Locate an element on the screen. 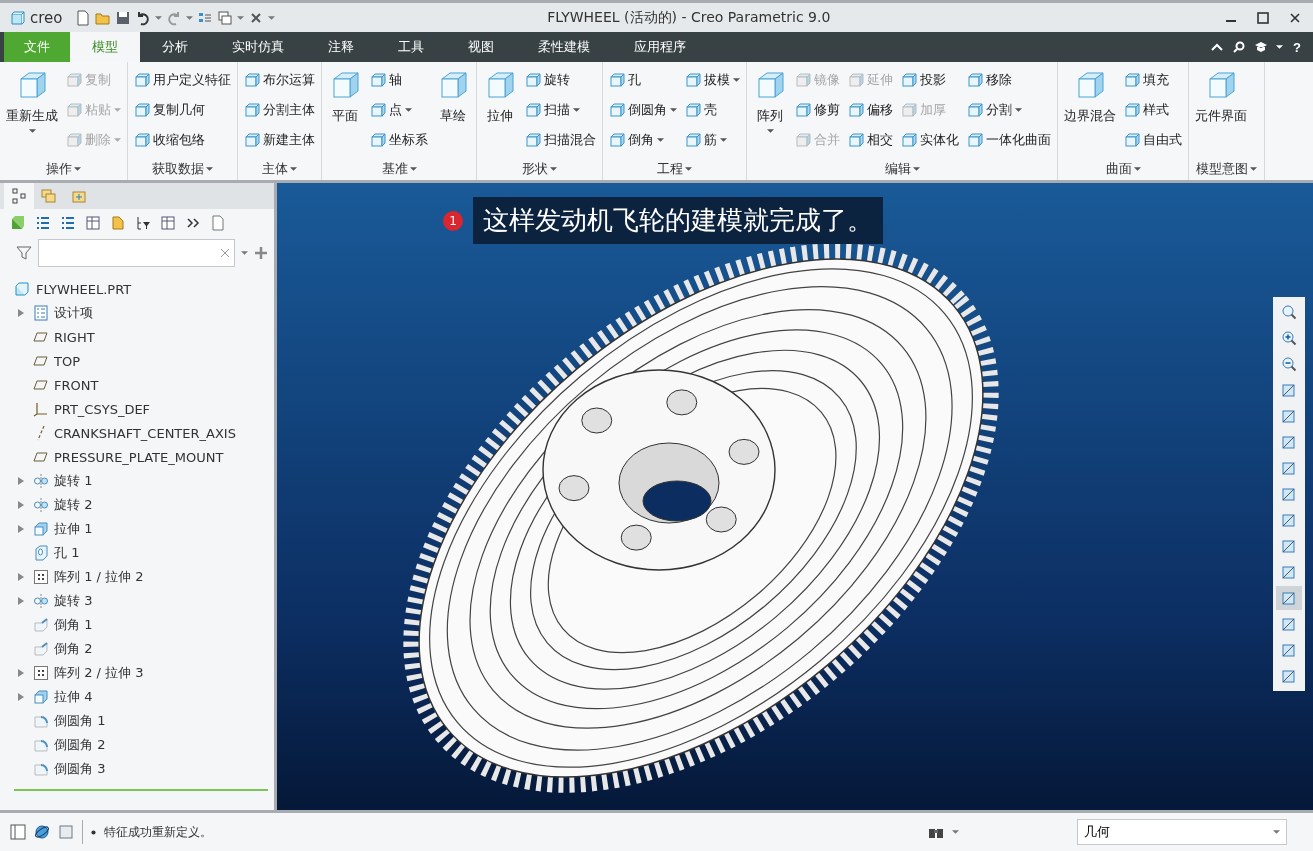 The height and width of the screenshot is (851, 1313). ribbon-tab: 工具 is located at coordinates (411, 47).